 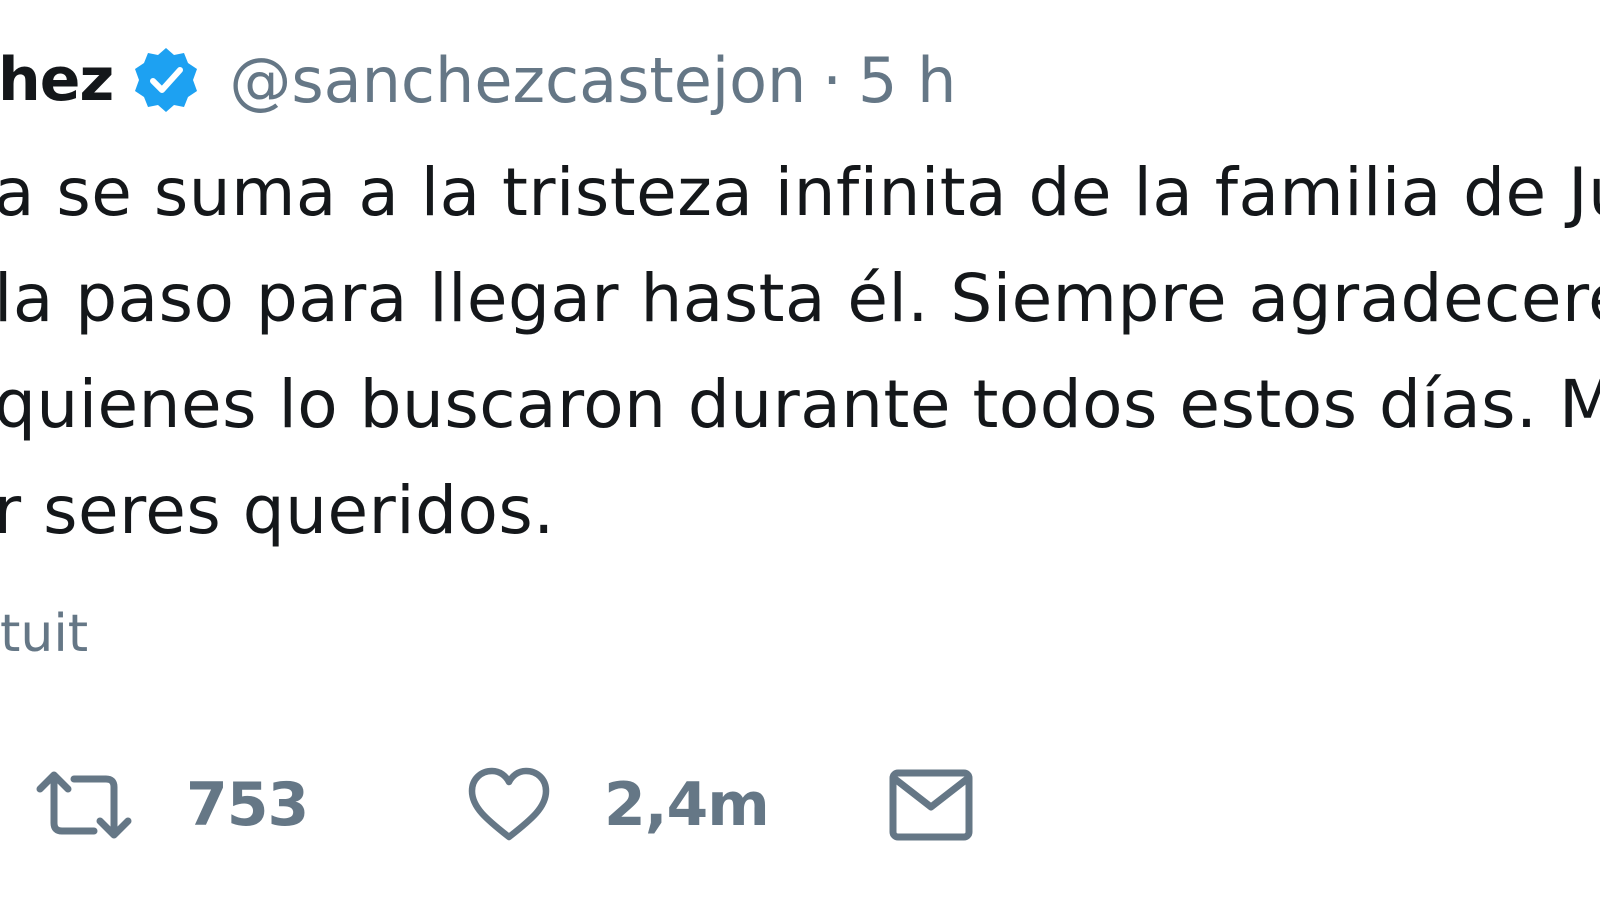 I want to click on retweet-button: 753, so click(x=171, y=805).